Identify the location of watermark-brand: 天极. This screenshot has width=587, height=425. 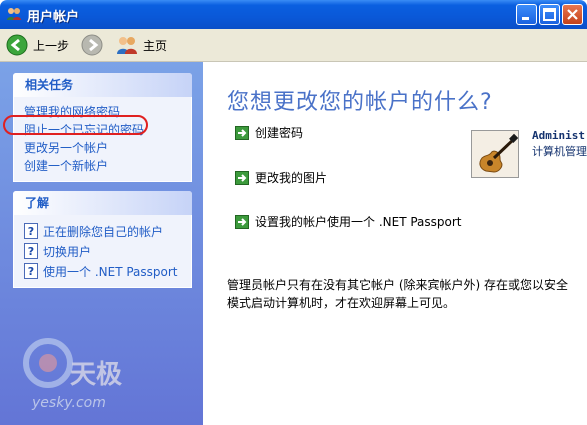
(96, 375).